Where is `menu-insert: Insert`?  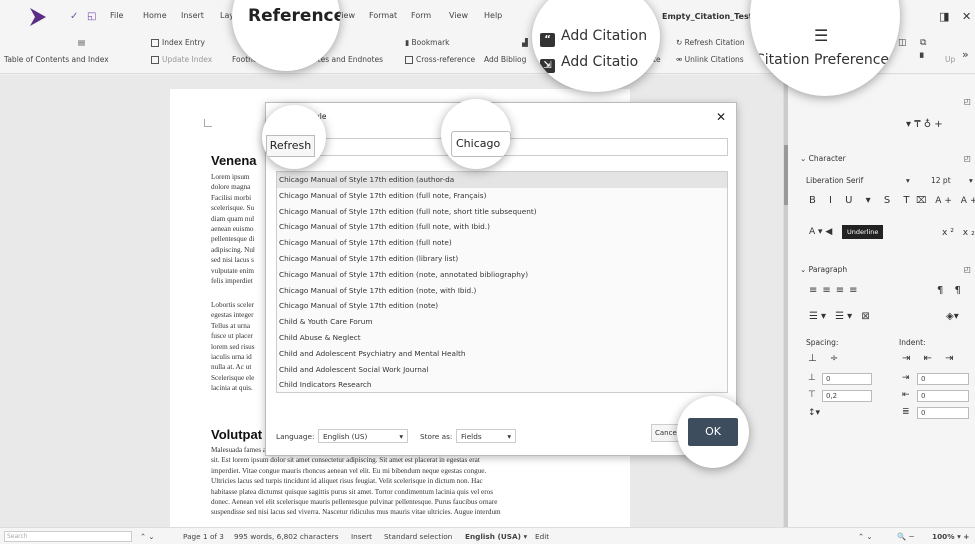 menu-insert: Insert is located at coordinates (192, 15).